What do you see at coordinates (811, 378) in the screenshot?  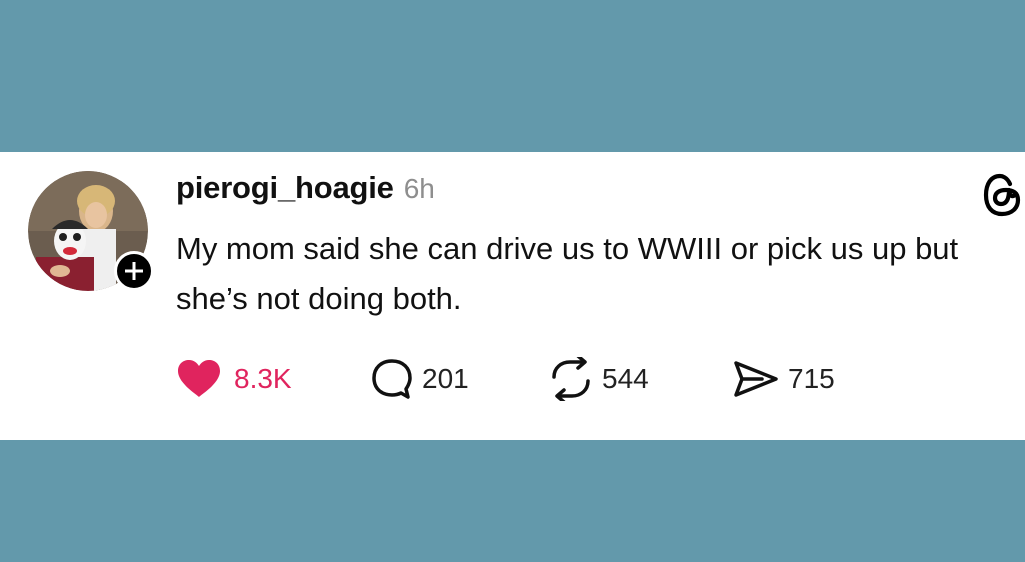 I see `share-count: 715` at bounding box center [811, 378].